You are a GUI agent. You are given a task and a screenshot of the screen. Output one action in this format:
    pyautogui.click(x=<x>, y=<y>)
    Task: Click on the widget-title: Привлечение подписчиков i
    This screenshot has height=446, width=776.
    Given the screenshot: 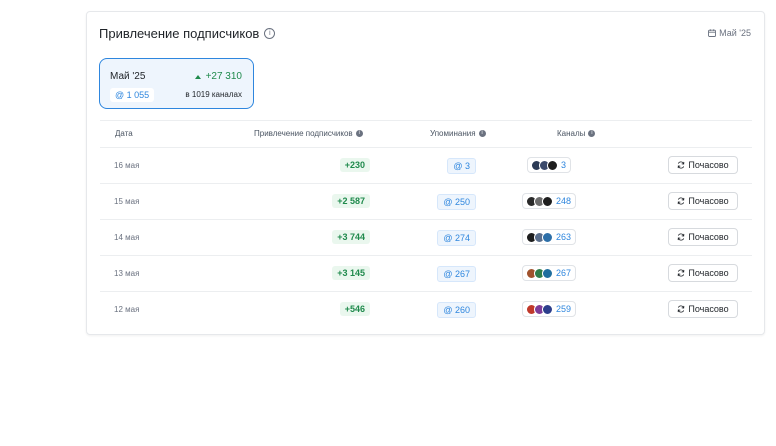 What is the action you would take?
    pyautogui.click(x=187, y=33)
    